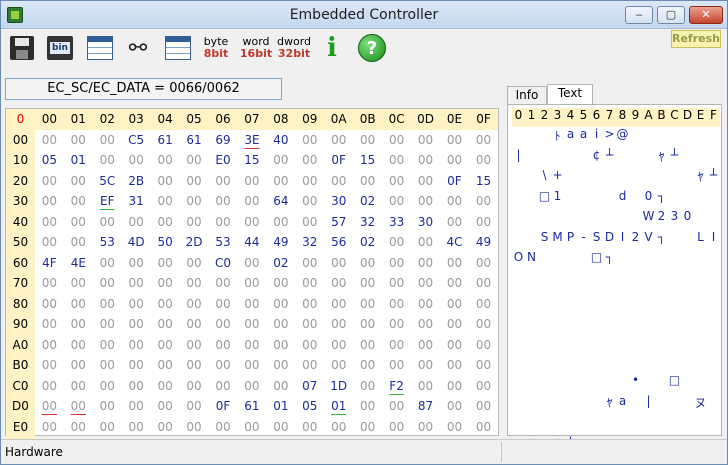 Image resolution: width=728 pixels, height=465 pixels. Describe the element at coordinates (280, 140) in the screenshot. I see `hex-cell: 40` at that location.